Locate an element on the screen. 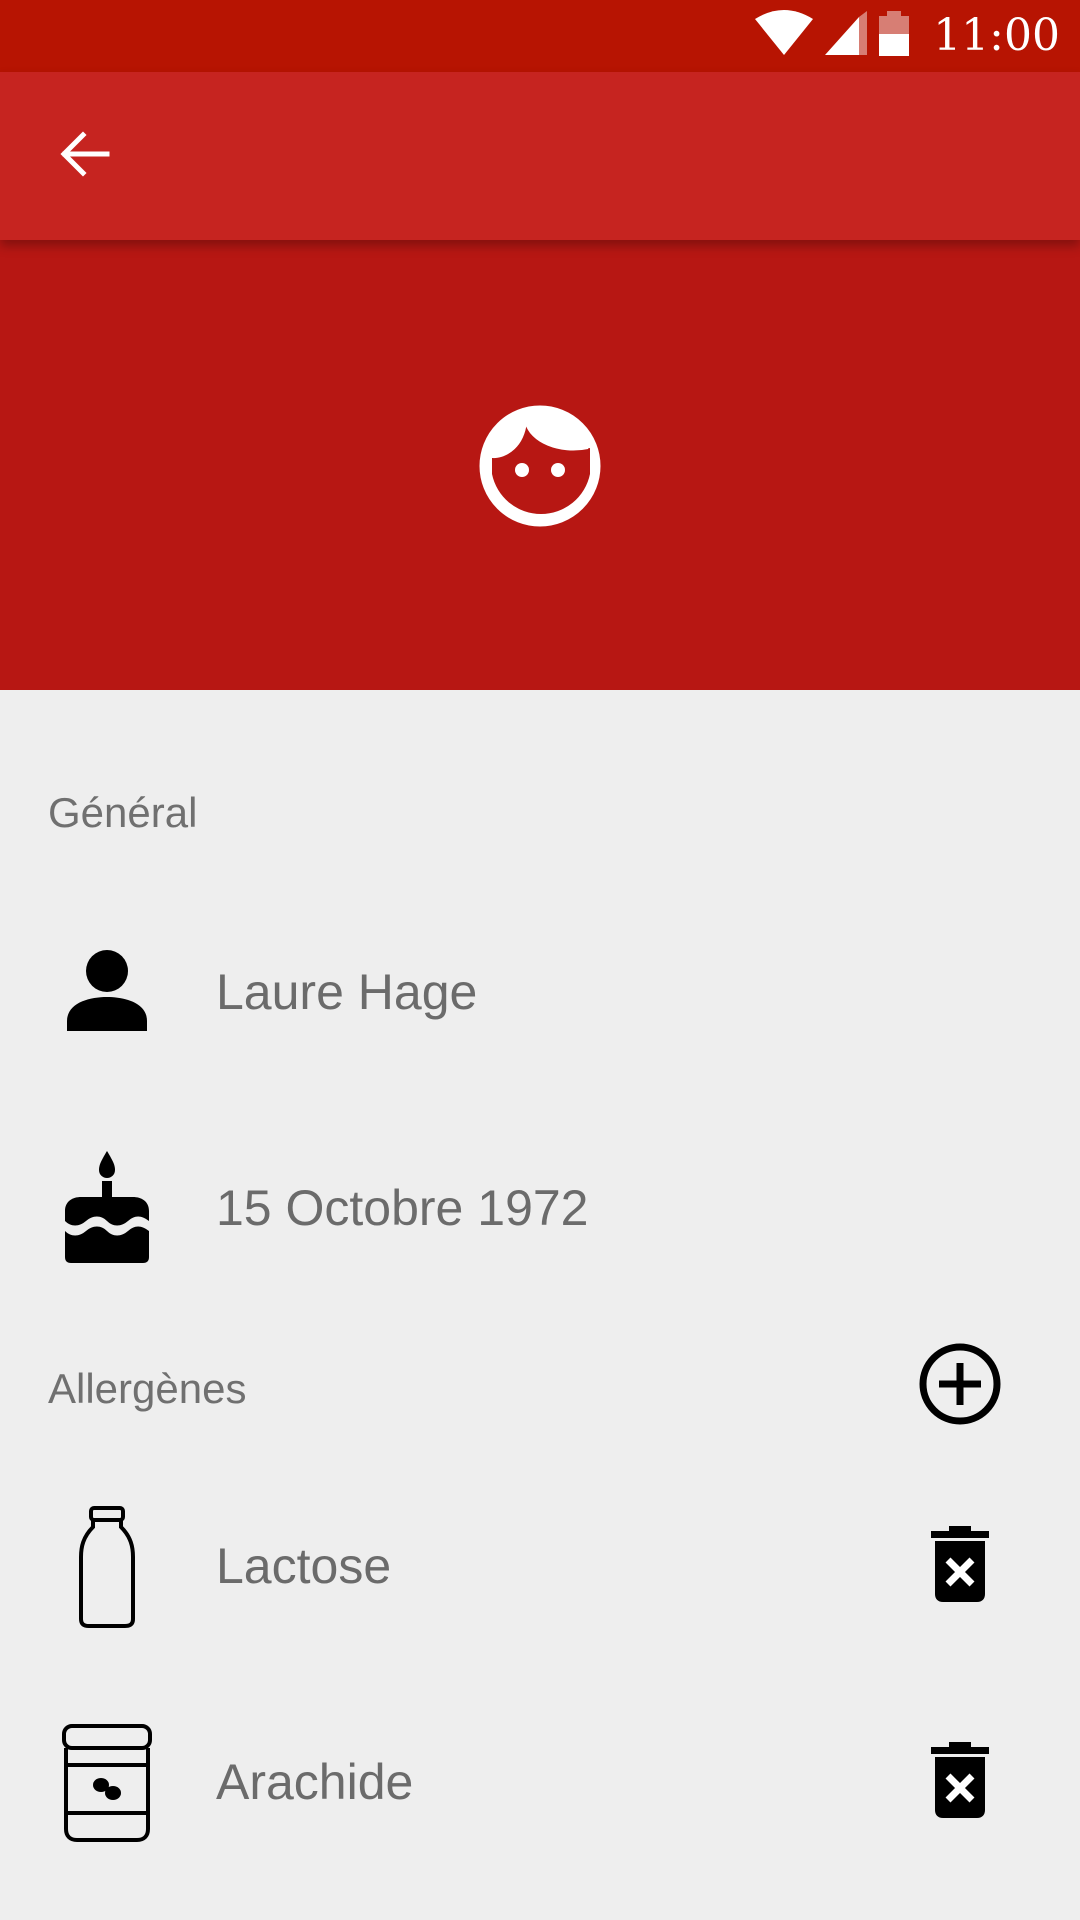 The image size is (1080, 1920). status-time: 11:00 is located at coordinates (996, 35).